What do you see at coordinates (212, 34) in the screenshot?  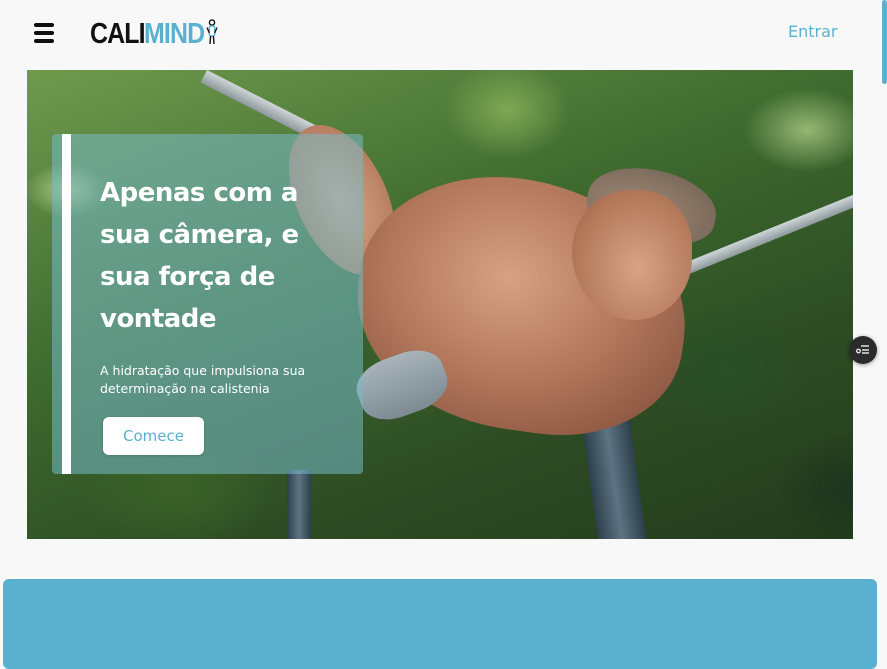 I see `stick-figure-icon` at bounding box center [212, 34].